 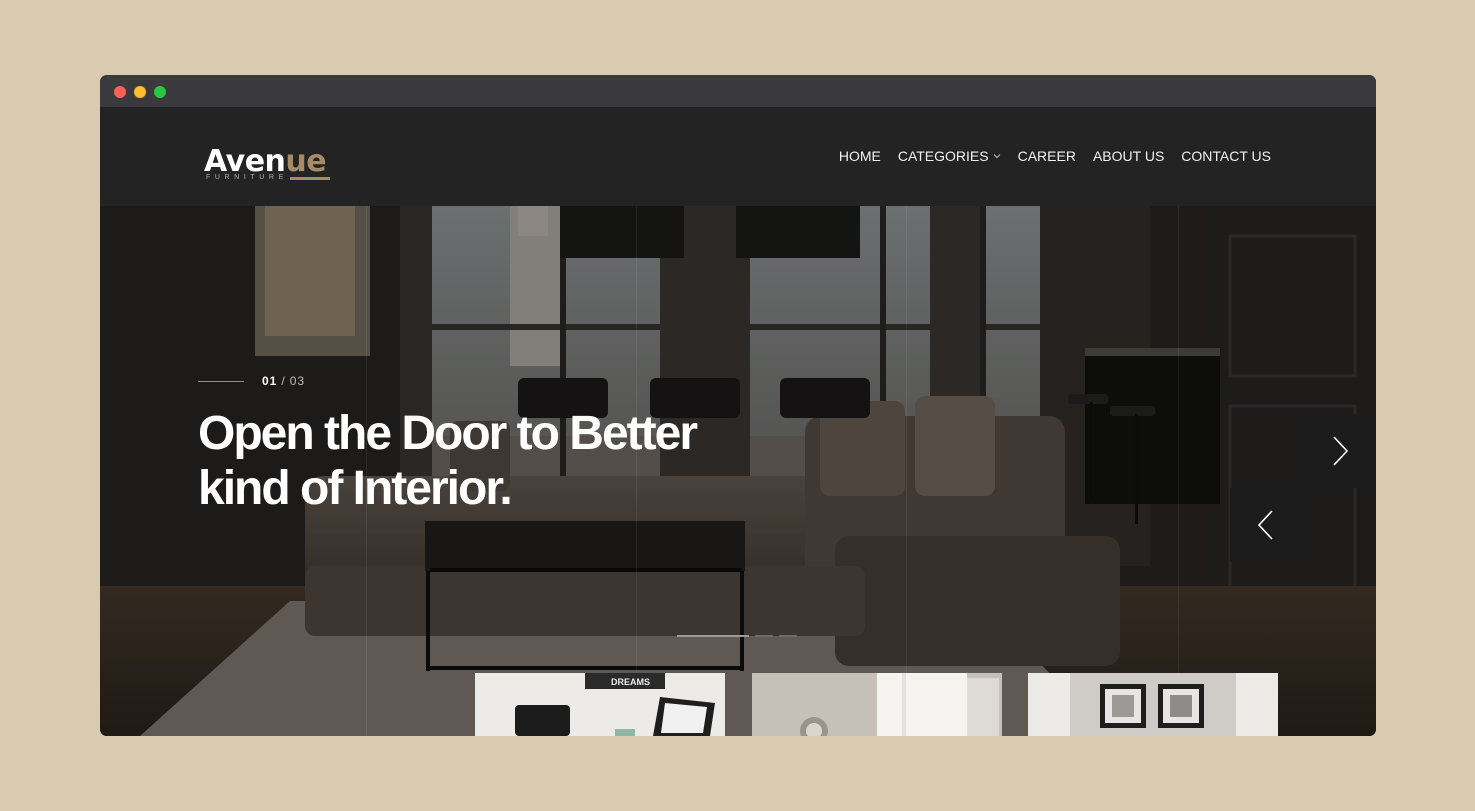 I want to click on prev-slide-button, so click(x=1266, y=525).